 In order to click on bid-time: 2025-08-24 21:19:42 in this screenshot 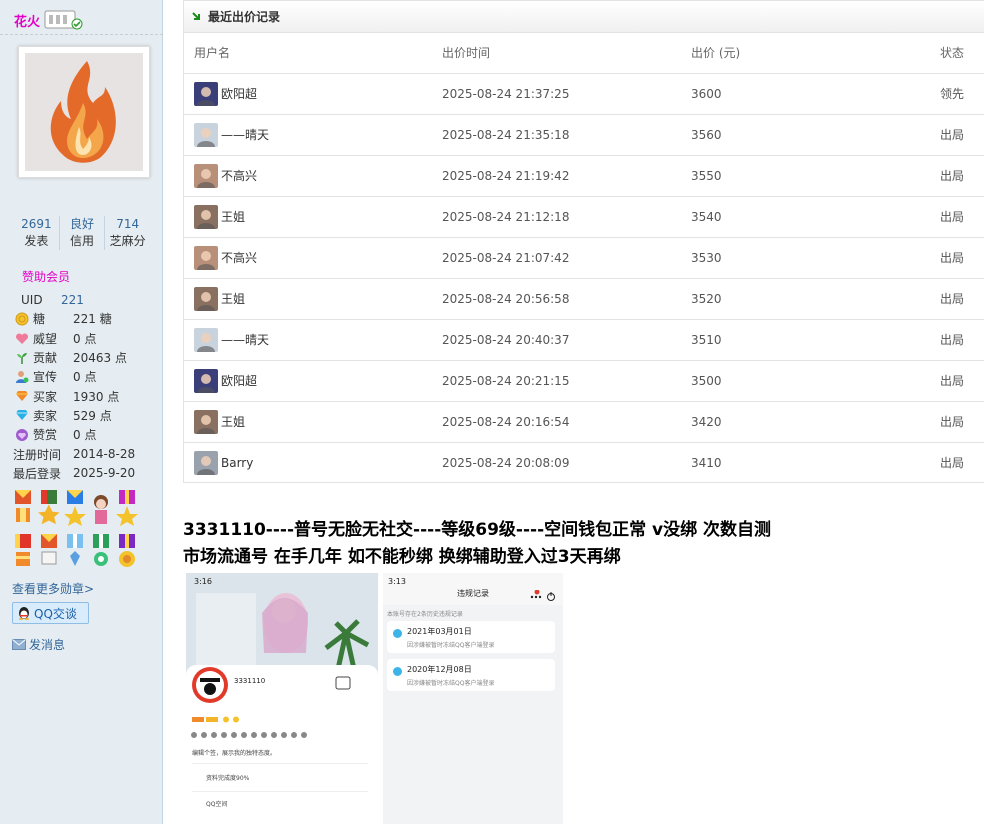, I will do `click(566, 176)`.